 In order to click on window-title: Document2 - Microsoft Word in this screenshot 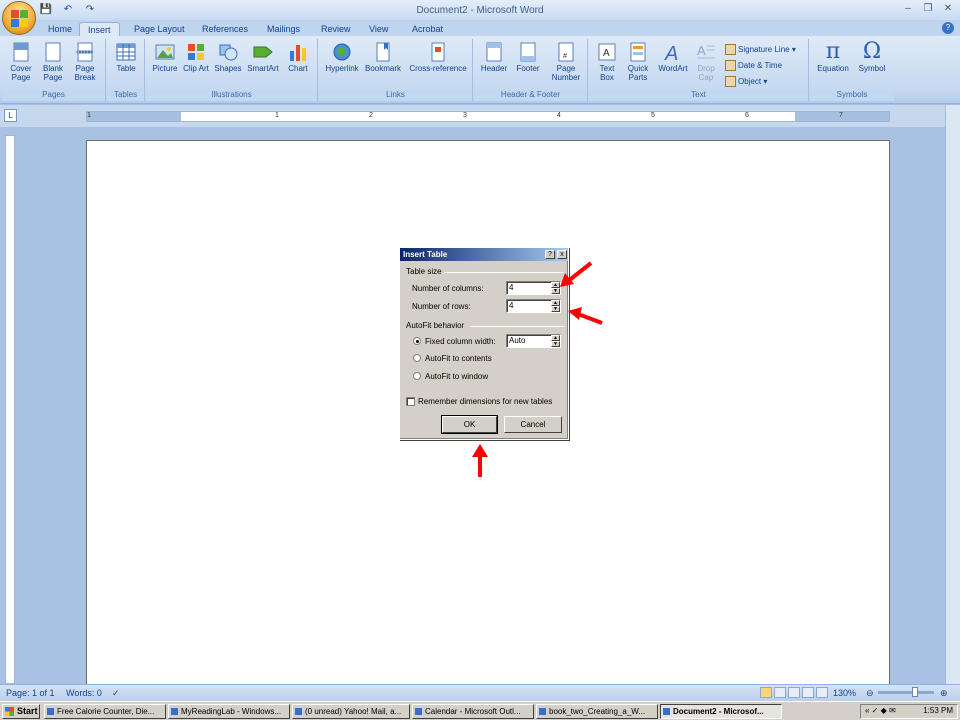, I will do `click(480, 10)`.